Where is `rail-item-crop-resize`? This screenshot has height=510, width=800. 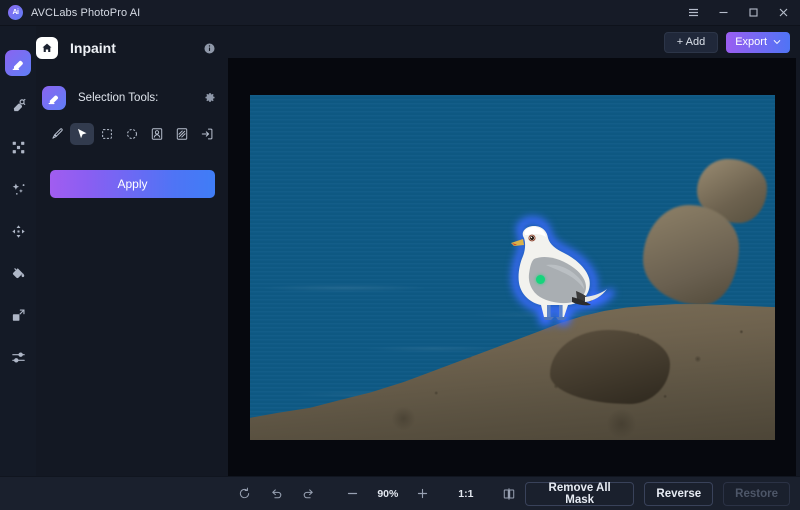 rail-item-crop-resize is located at coordinates (18, 315).